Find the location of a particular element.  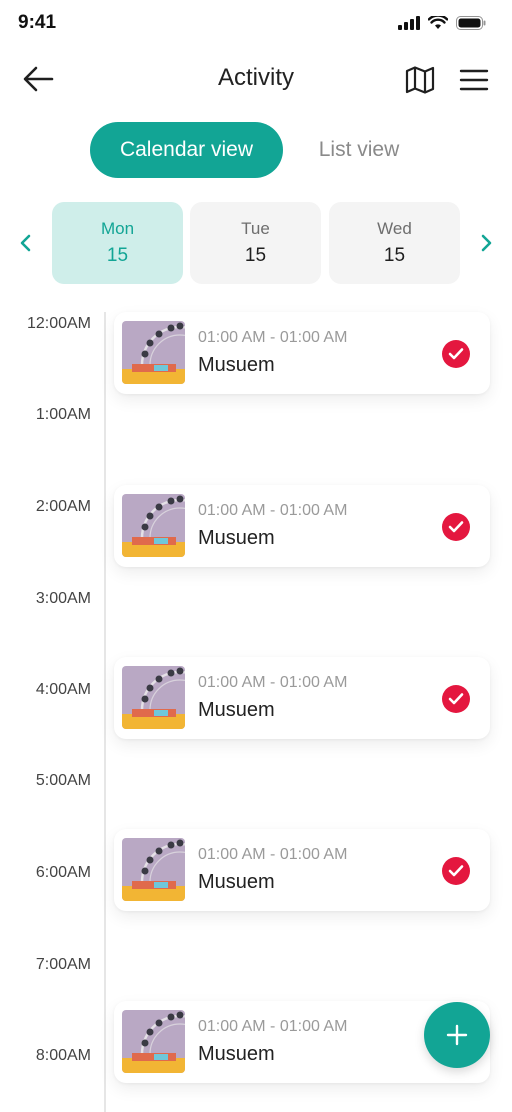

plus-icon is located at coordinates (457, 1035).